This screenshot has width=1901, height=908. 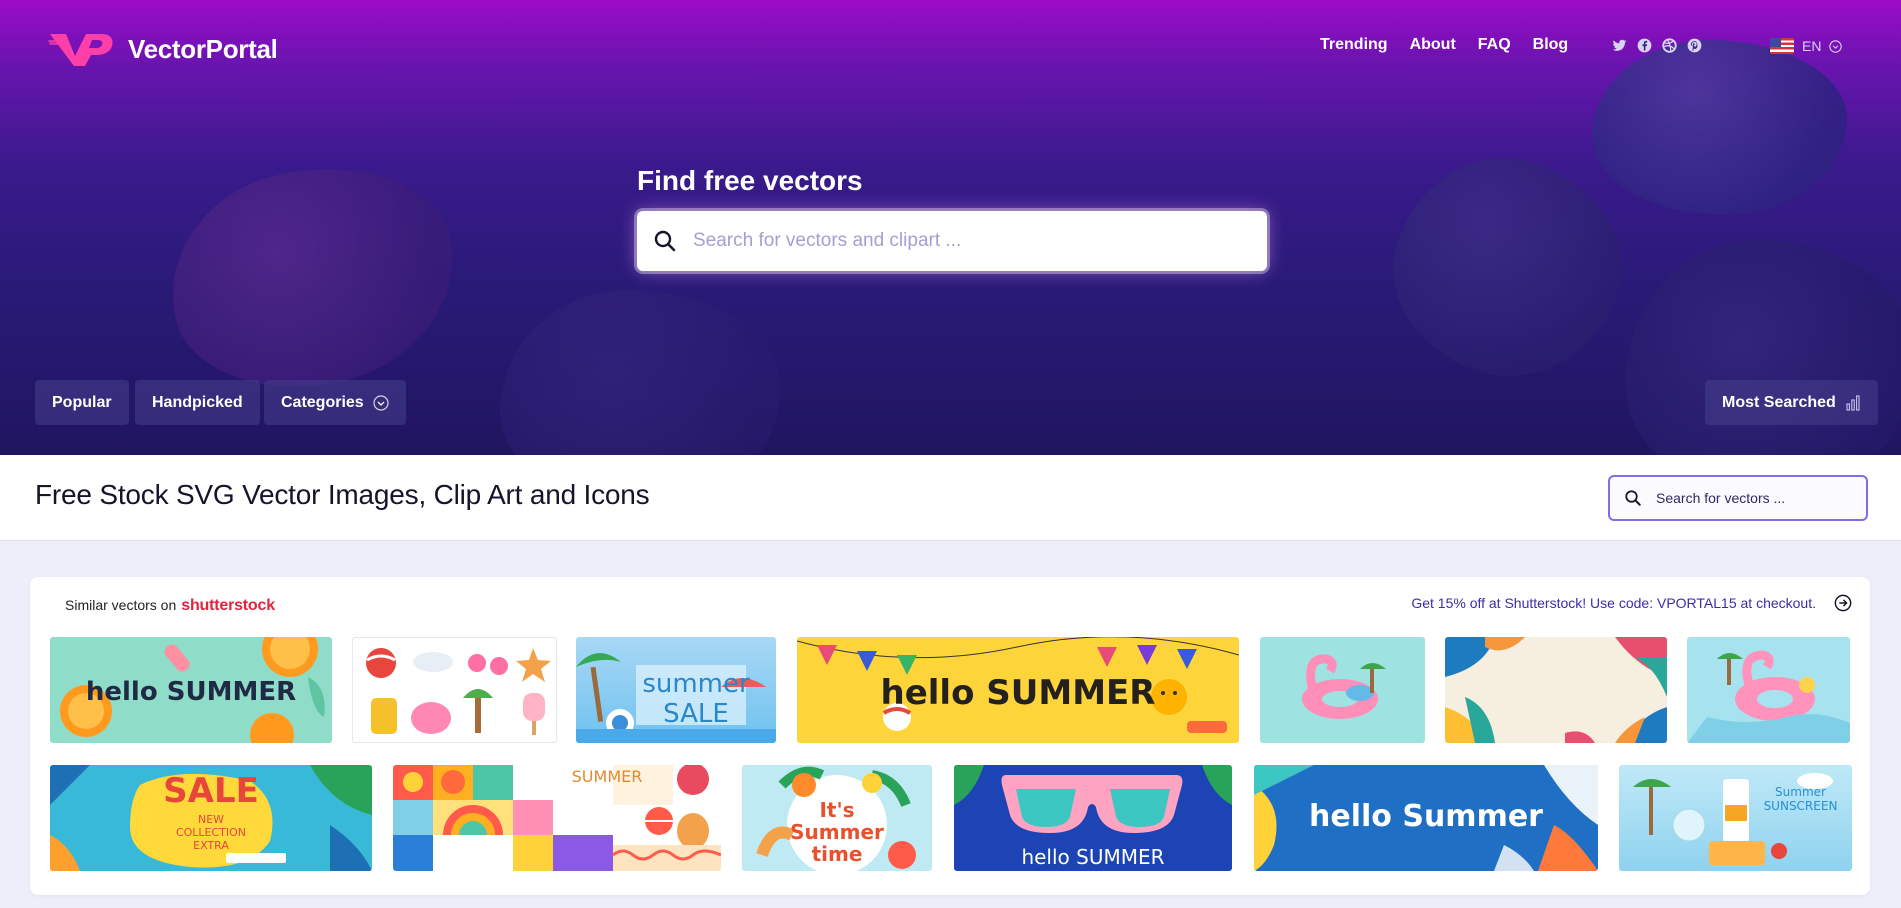 I want to click on similar-vectors-label: Similar vectors on shutterstock, so click(x=170, y=606).